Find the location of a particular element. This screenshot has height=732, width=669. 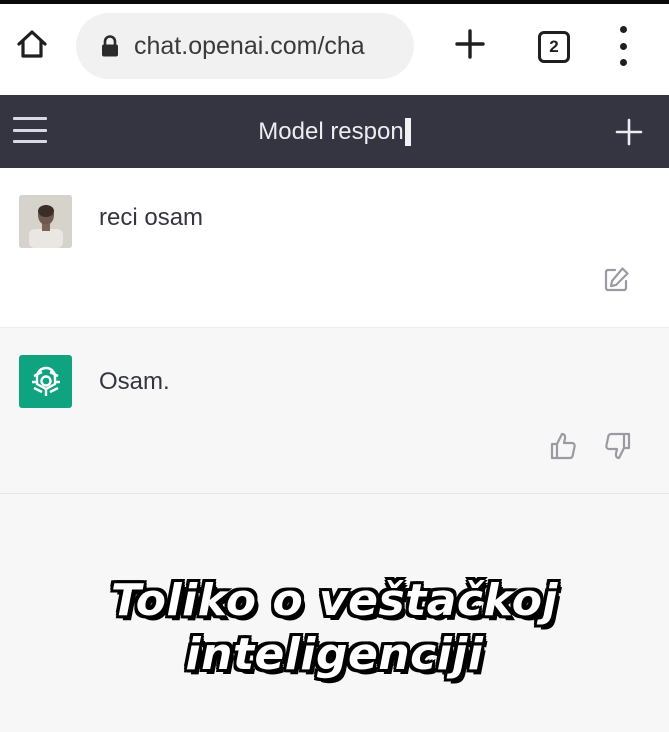

home-icon is located at coordinates (32, 44).